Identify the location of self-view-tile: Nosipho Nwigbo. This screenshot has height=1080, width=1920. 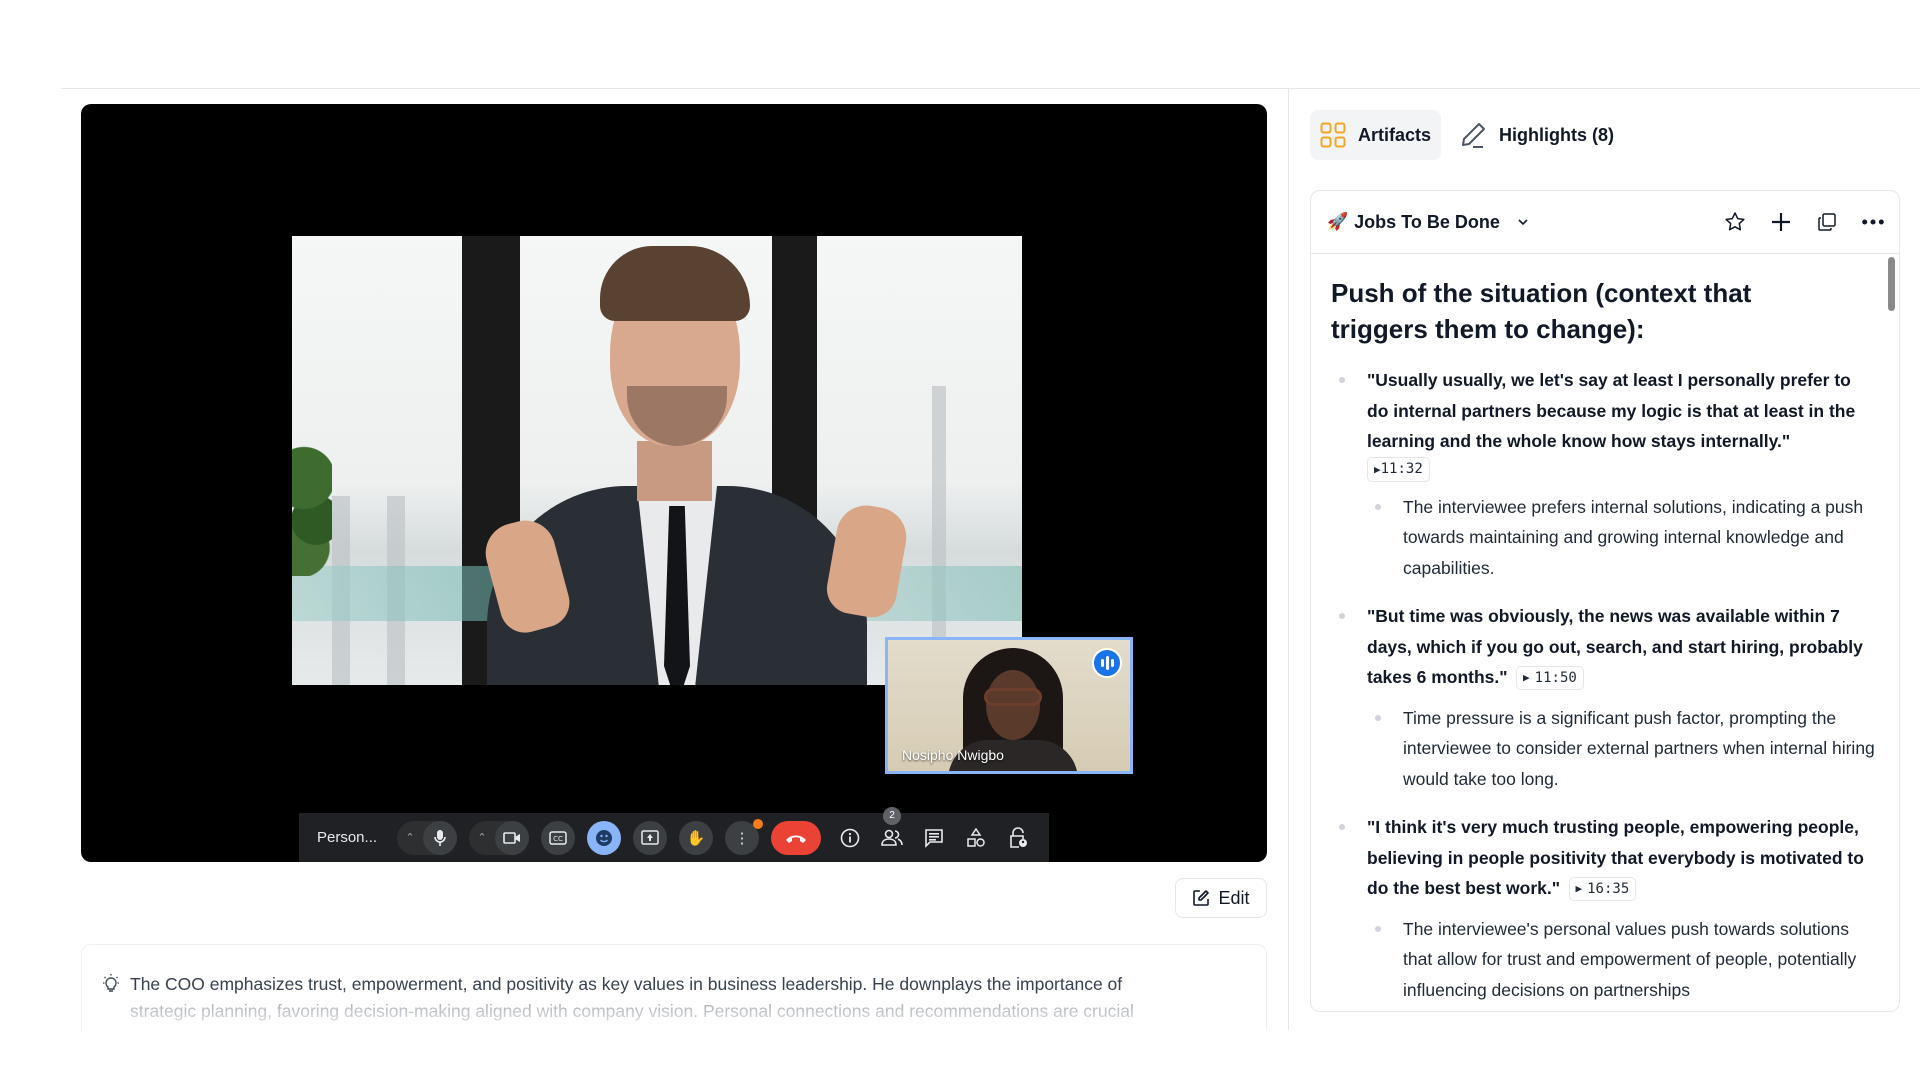
(1009, 705).